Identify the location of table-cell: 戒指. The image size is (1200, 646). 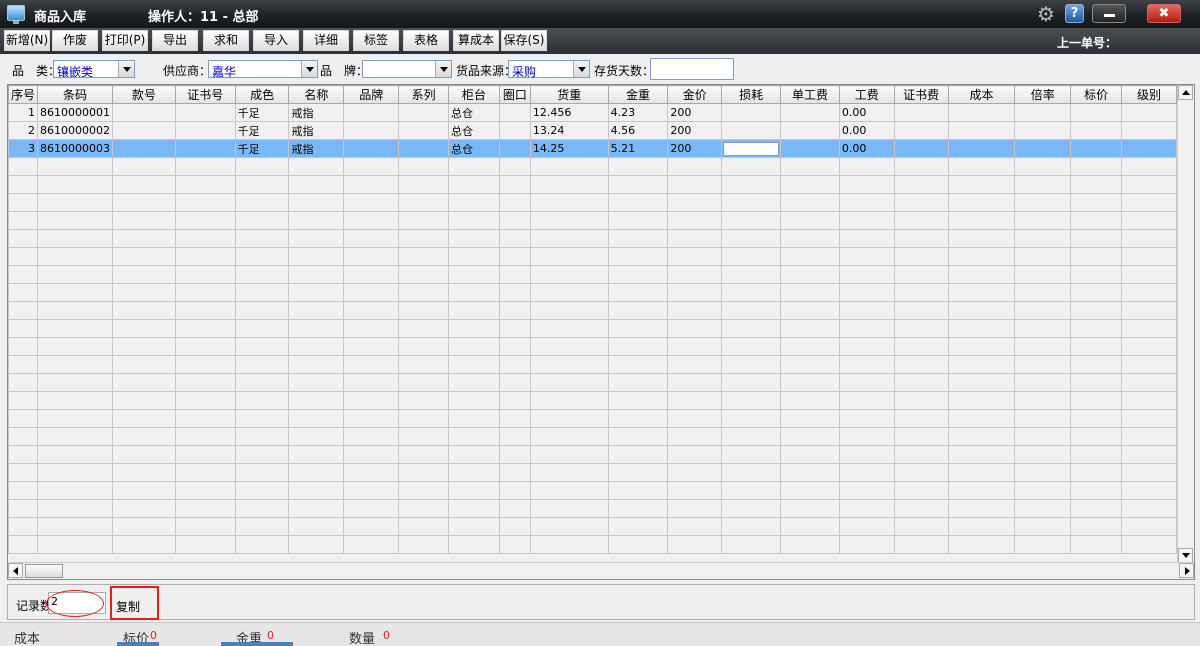
(316, 112).